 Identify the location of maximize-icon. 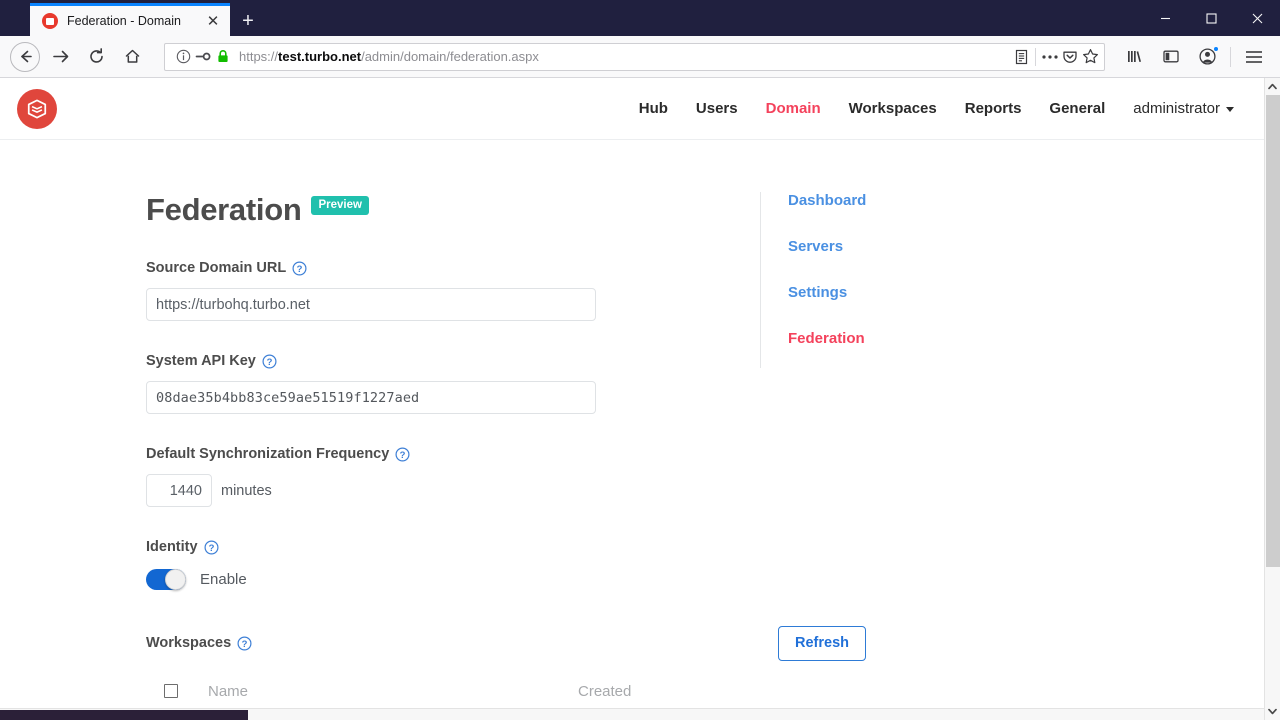
(1211, 18).